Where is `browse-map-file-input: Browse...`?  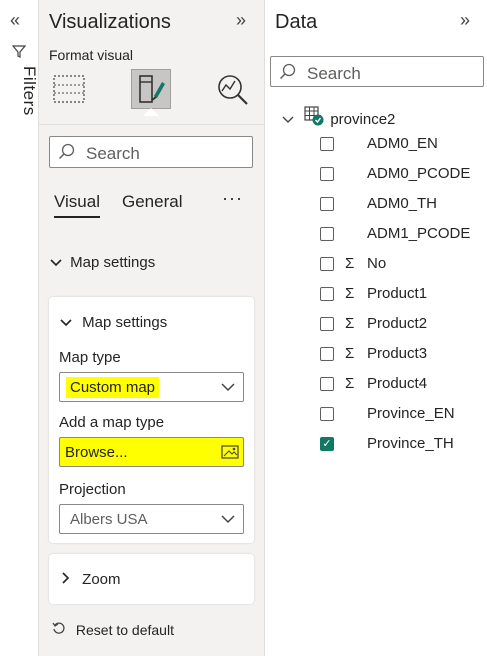 browse-map-file-input: Browse... is located at coordinates (151, 452).